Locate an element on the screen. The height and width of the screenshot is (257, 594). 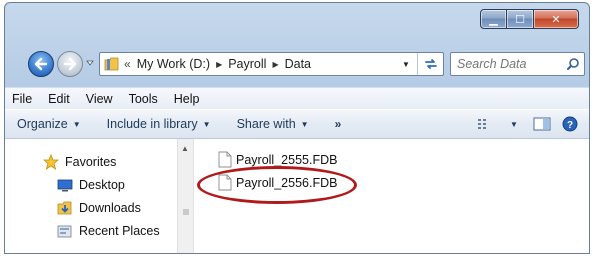
navigation-bar: « My Work (D:) ▶ Payroll ▶ Data ▼ is located at coordinates (297, 64).